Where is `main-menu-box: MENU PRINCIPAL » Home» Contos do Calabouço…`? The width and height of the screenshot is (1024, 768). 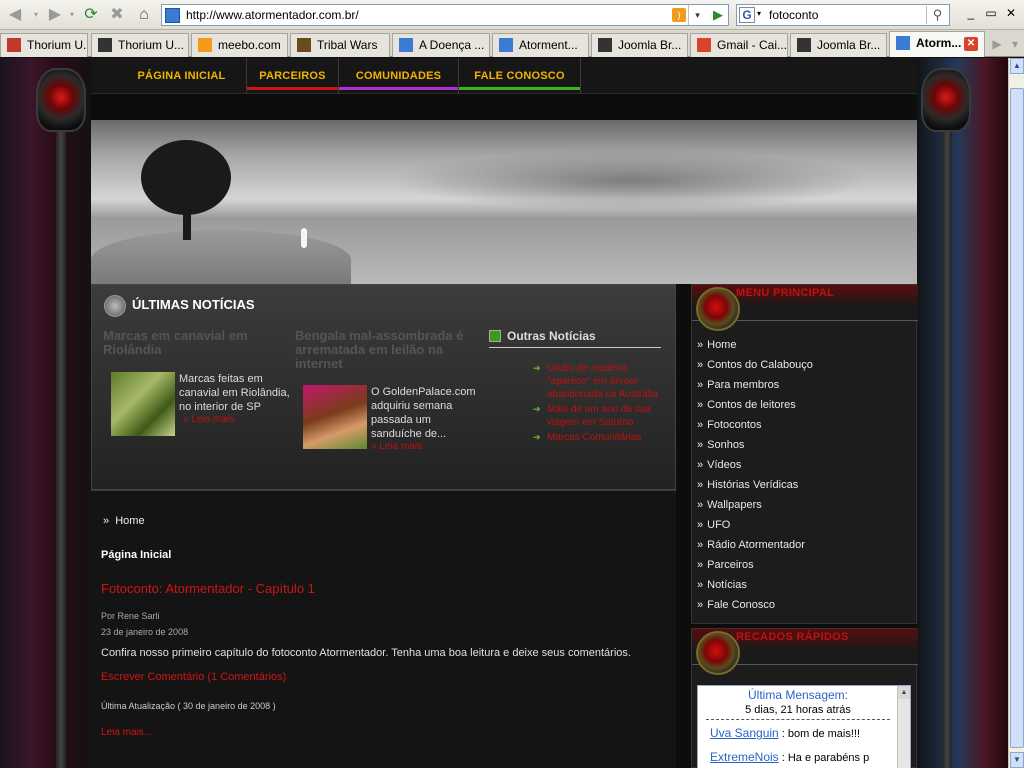 main-menu-box: MENU PRINCIPAL » Home» Contos do Calabouço… is located at coordinates (804, 454).